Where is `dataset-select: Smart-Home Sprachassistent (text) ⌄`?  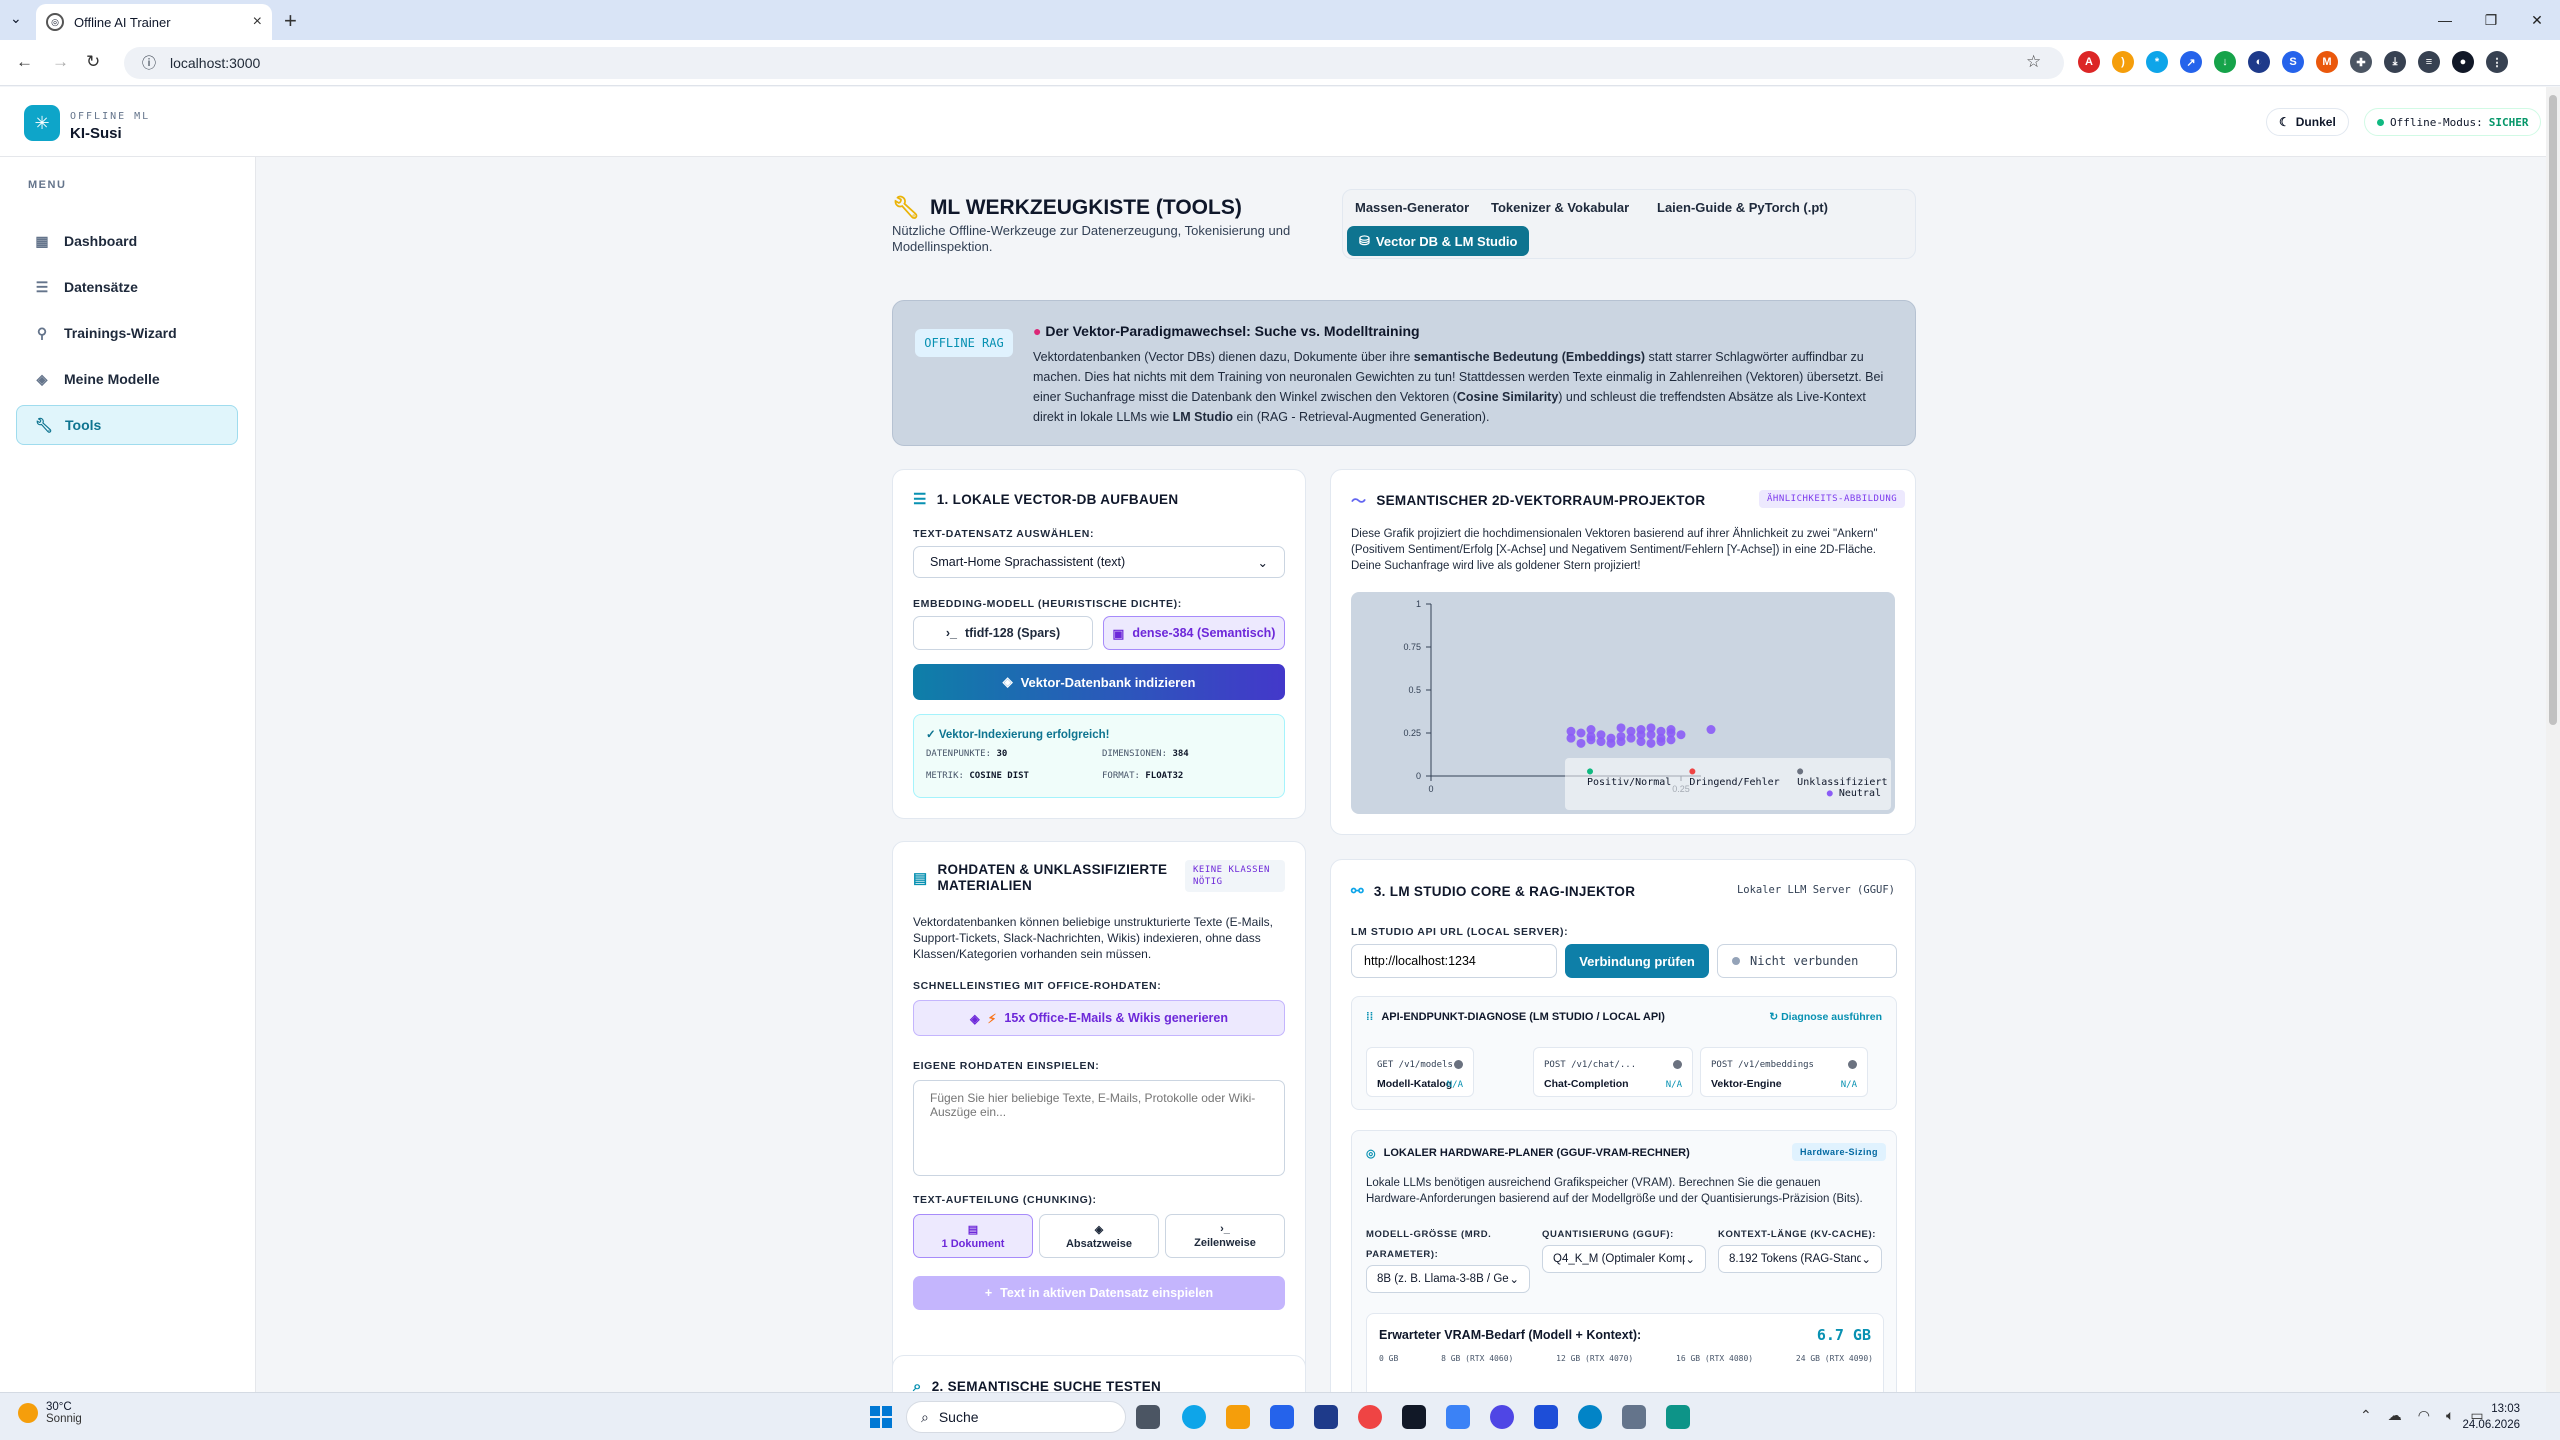 dataset-select: Smart-Home Sprachassistent (text) ⌄ is located at coordinates (1099, 562).